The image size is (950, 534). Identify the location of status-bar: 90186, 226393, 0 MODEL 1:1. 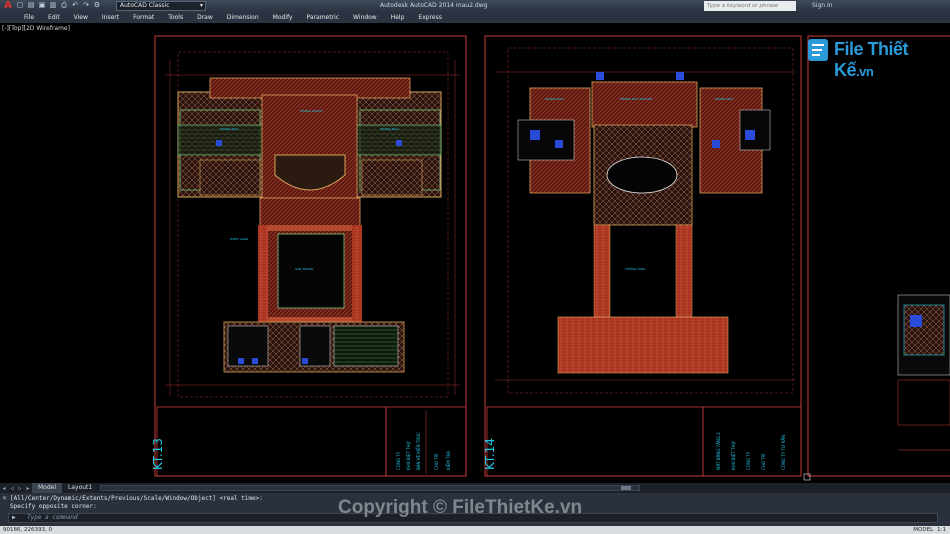
(475, 530).